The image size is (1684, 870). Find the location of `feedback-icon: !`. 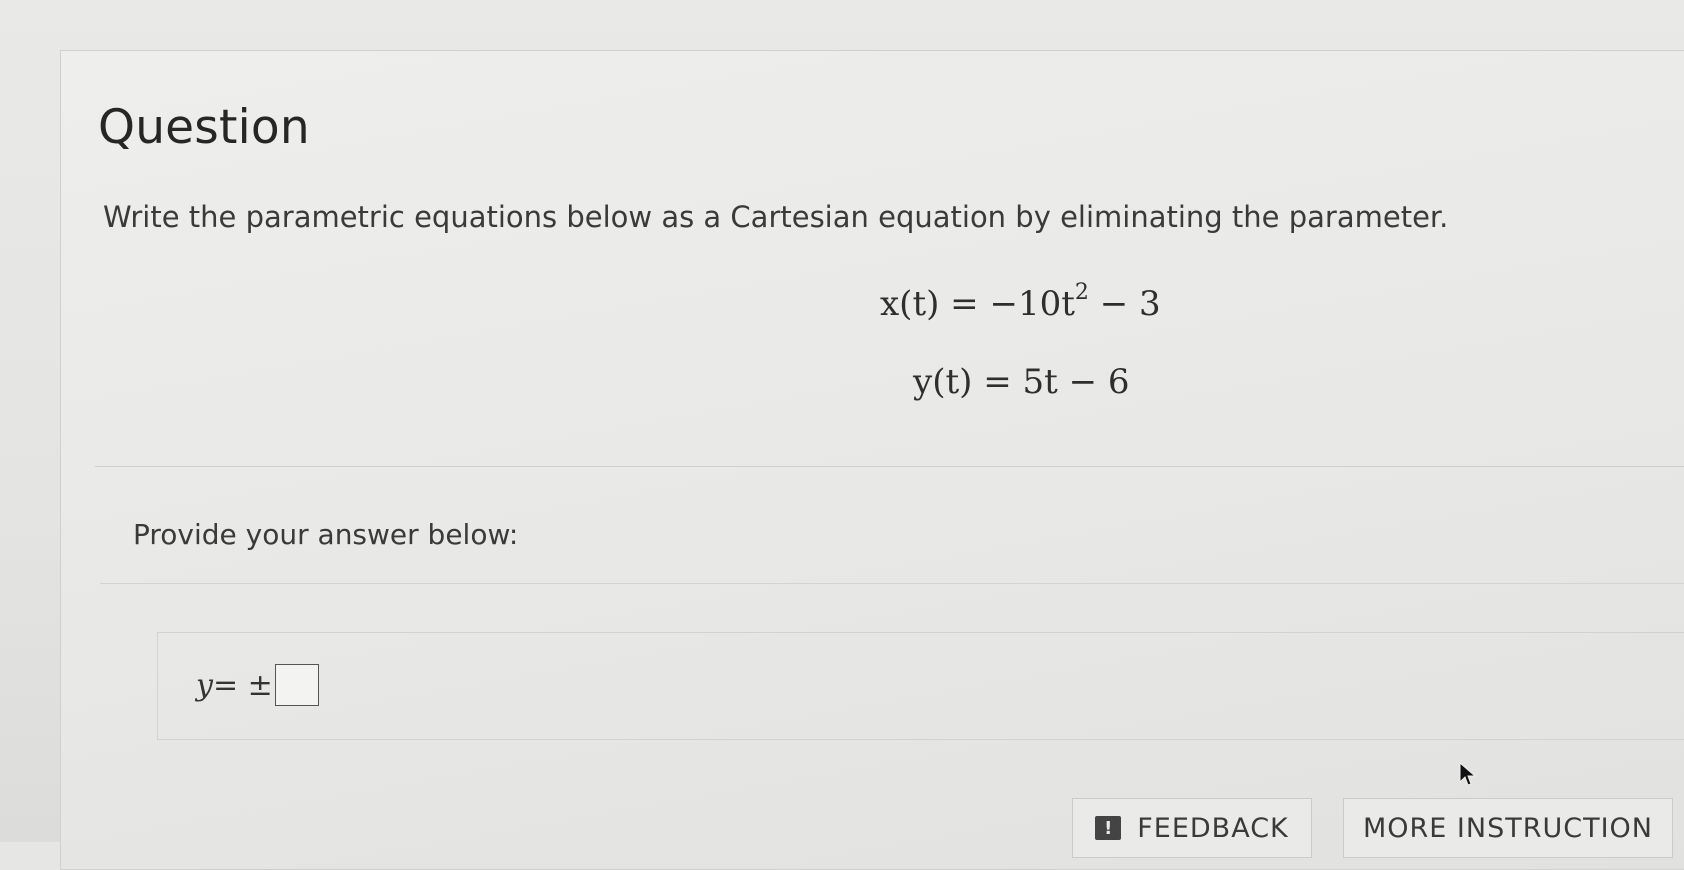

feedback-icon: ! is located at coordinates (1108, 828).